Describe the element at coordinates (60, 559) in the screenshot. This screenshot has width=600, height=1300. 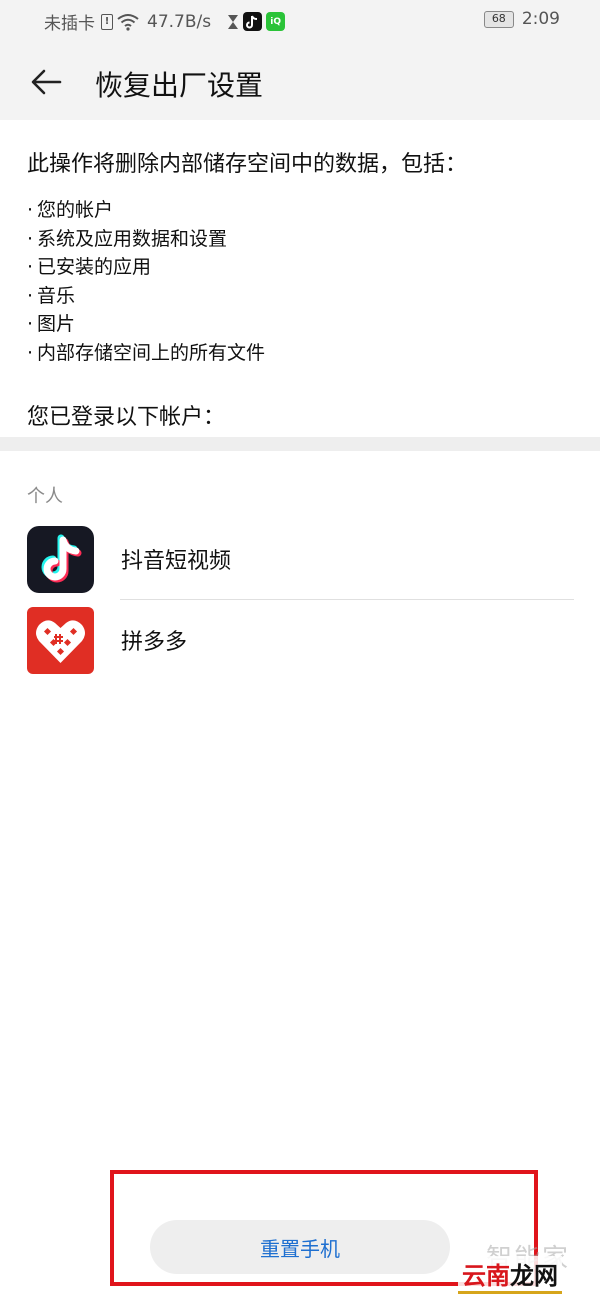
I see `douyin-icon` at that location.